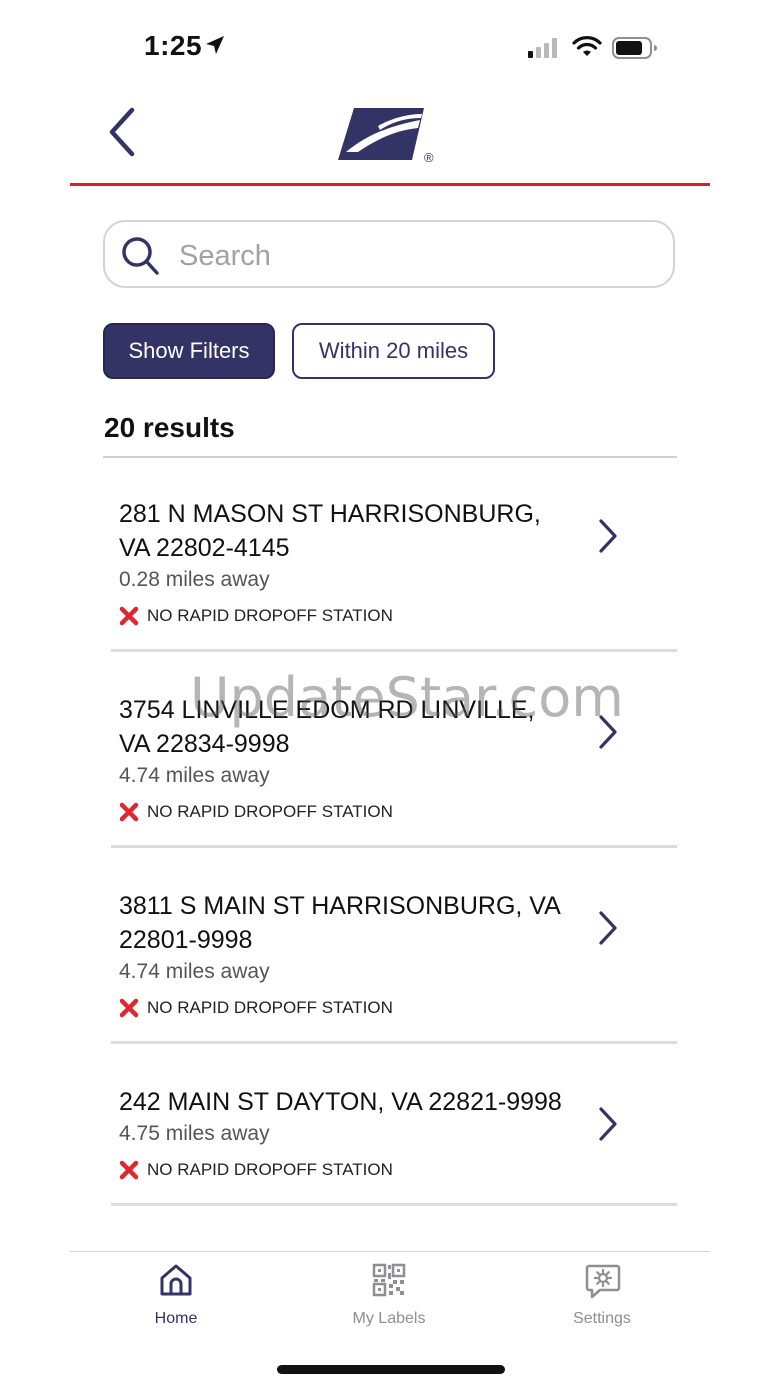 The image size is (780, 1387). I want to click on item-address-line2: 22801-9998, so click(186, 940).